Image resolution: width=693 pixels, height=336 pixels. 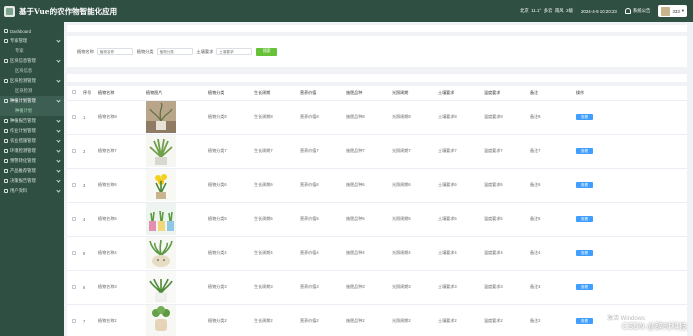 What do you see at coordinates (277, 185) in the screenshot?
I see `growth-cycle: 生长周期6` at bounding box center [277, 185].